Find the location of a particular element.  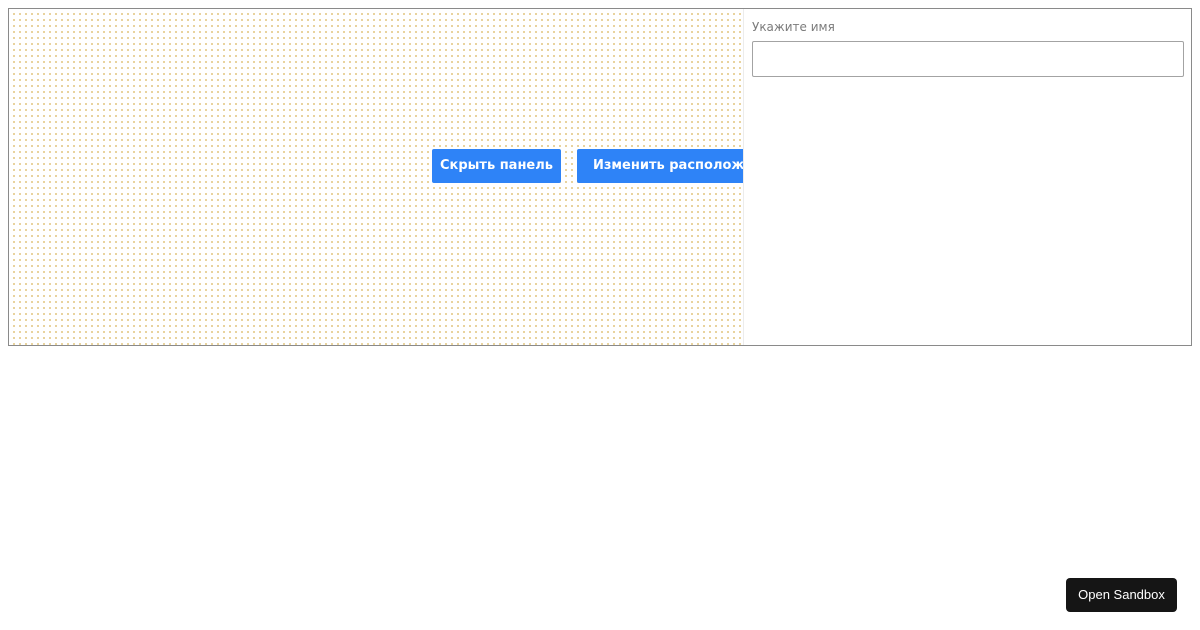

name-field-label: Укажите имя is located at coordinates (793, 27).